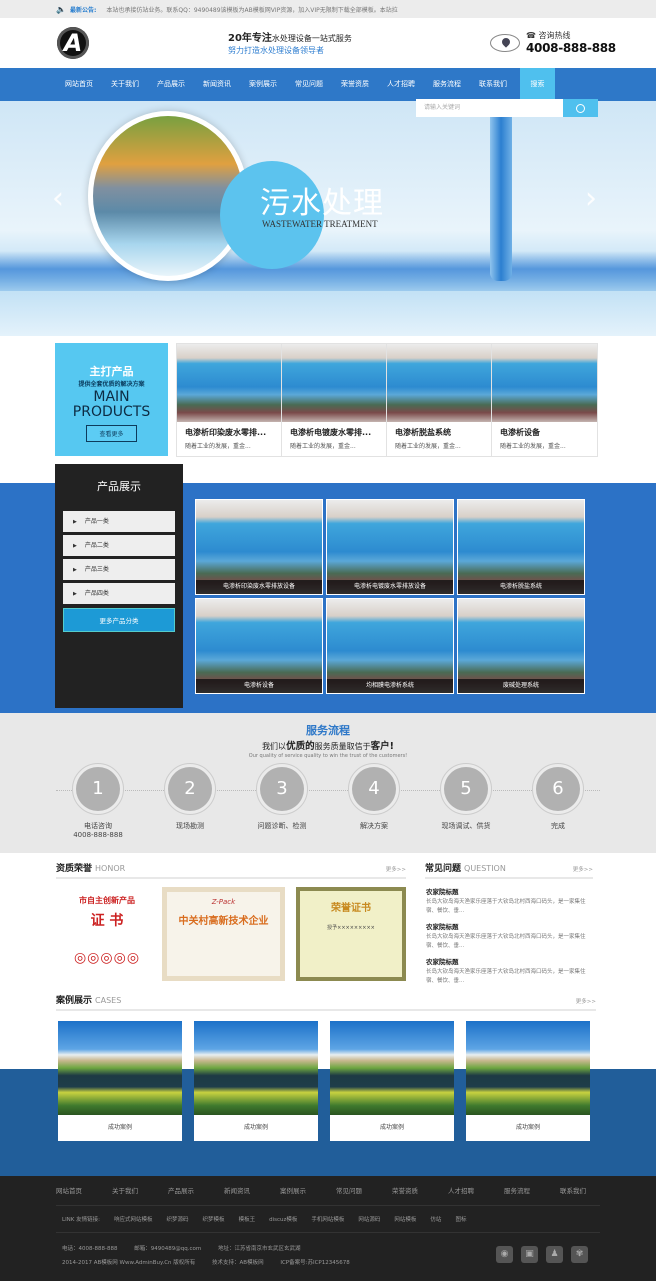  I want to click on cases-title: 案例展示, so click(74, 1001).